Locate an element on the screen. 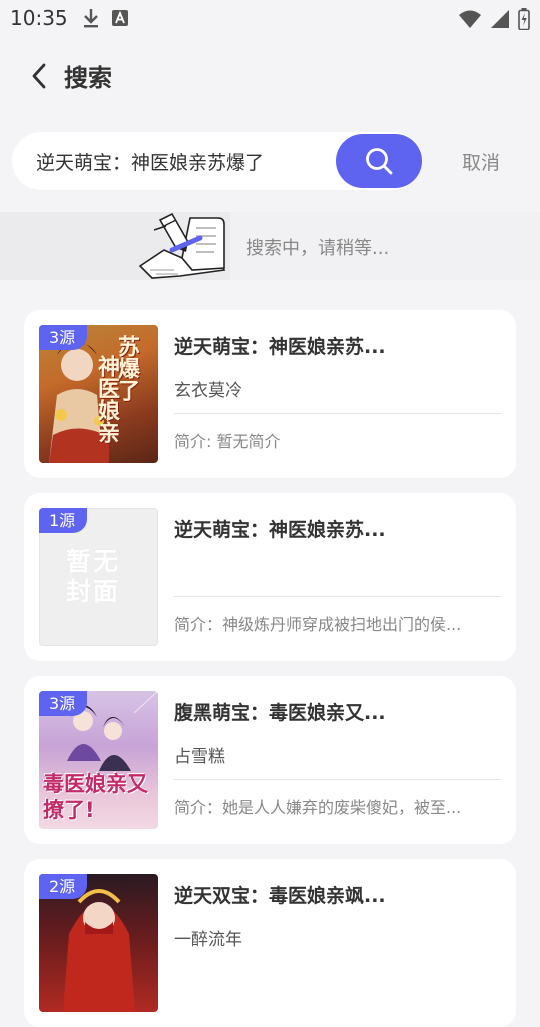 The image size is (540, 1027). source-count-badge: 2源 is located at coordinates (63, 886).